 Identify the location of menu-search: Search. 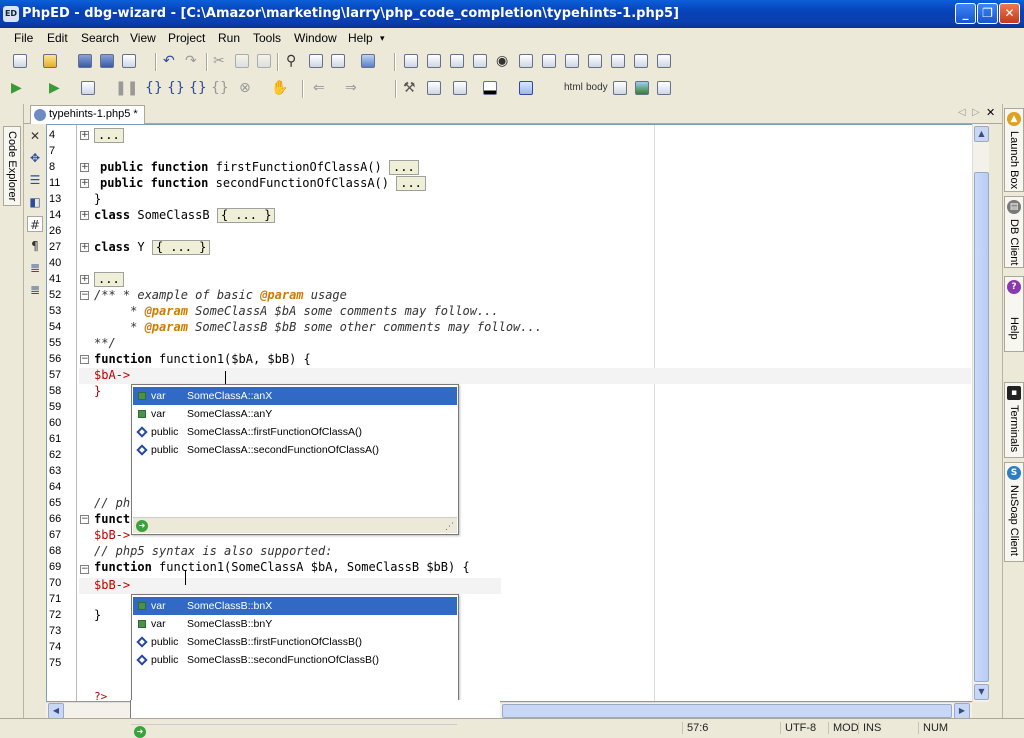
(100, 38).